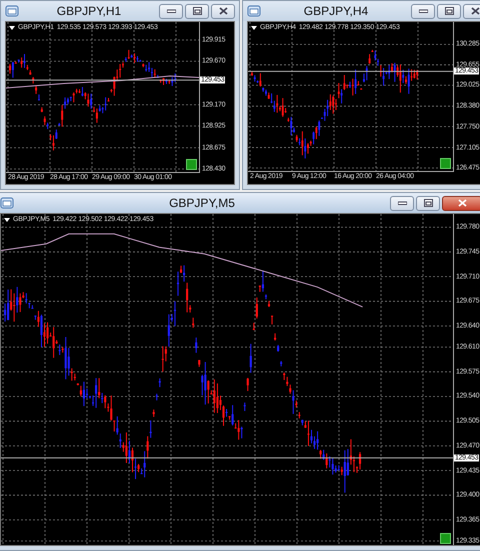 The image size is (480, 551). I want to click on window-title: GBPJPY,H4, so click(336, 11).